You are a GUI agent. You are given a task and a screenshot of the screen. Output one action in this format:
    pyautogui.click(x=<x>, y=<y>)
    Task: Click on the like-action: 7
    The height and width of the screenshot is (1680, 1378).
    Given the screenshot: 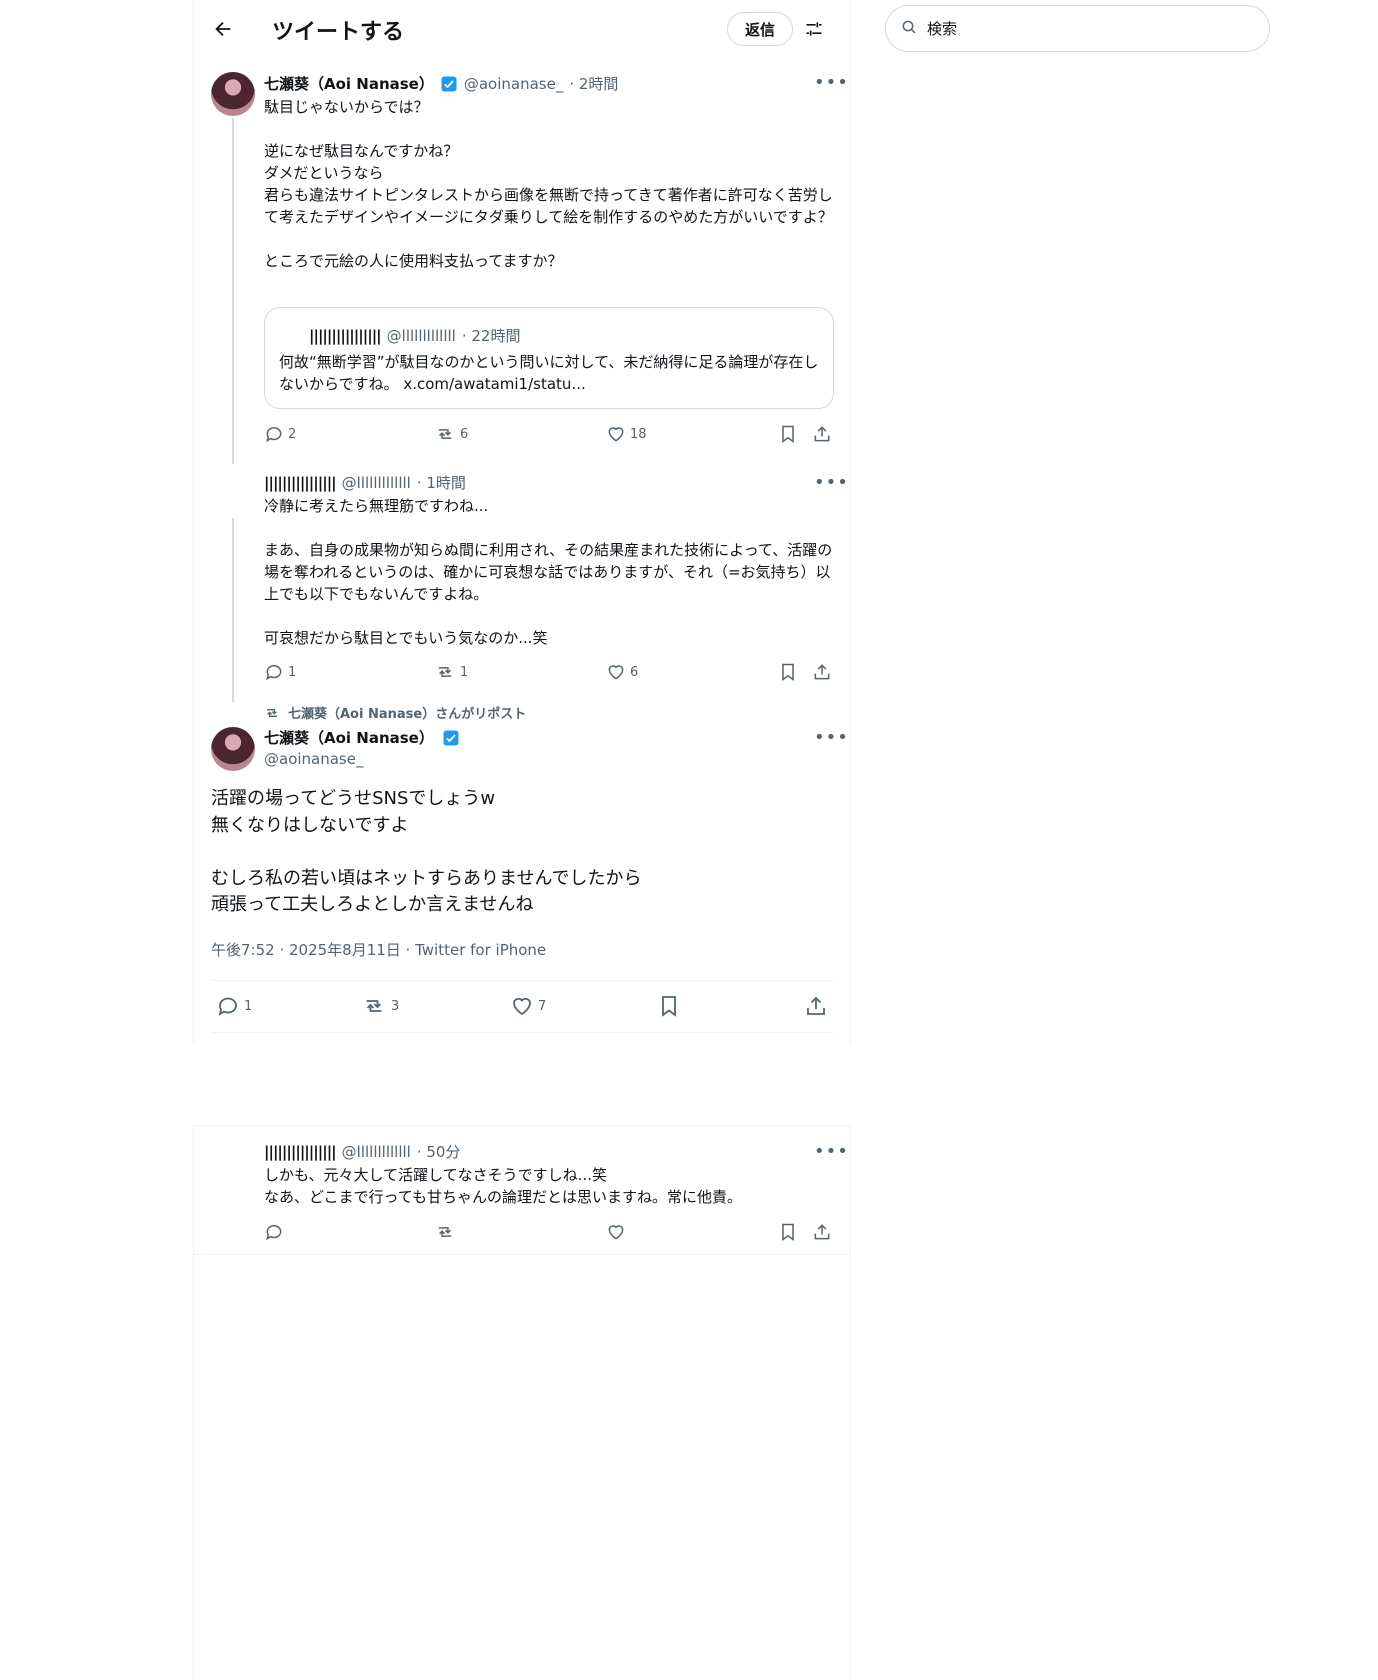 What is the action you would take?
    pyautogui.click(x=528, y=1006)
    